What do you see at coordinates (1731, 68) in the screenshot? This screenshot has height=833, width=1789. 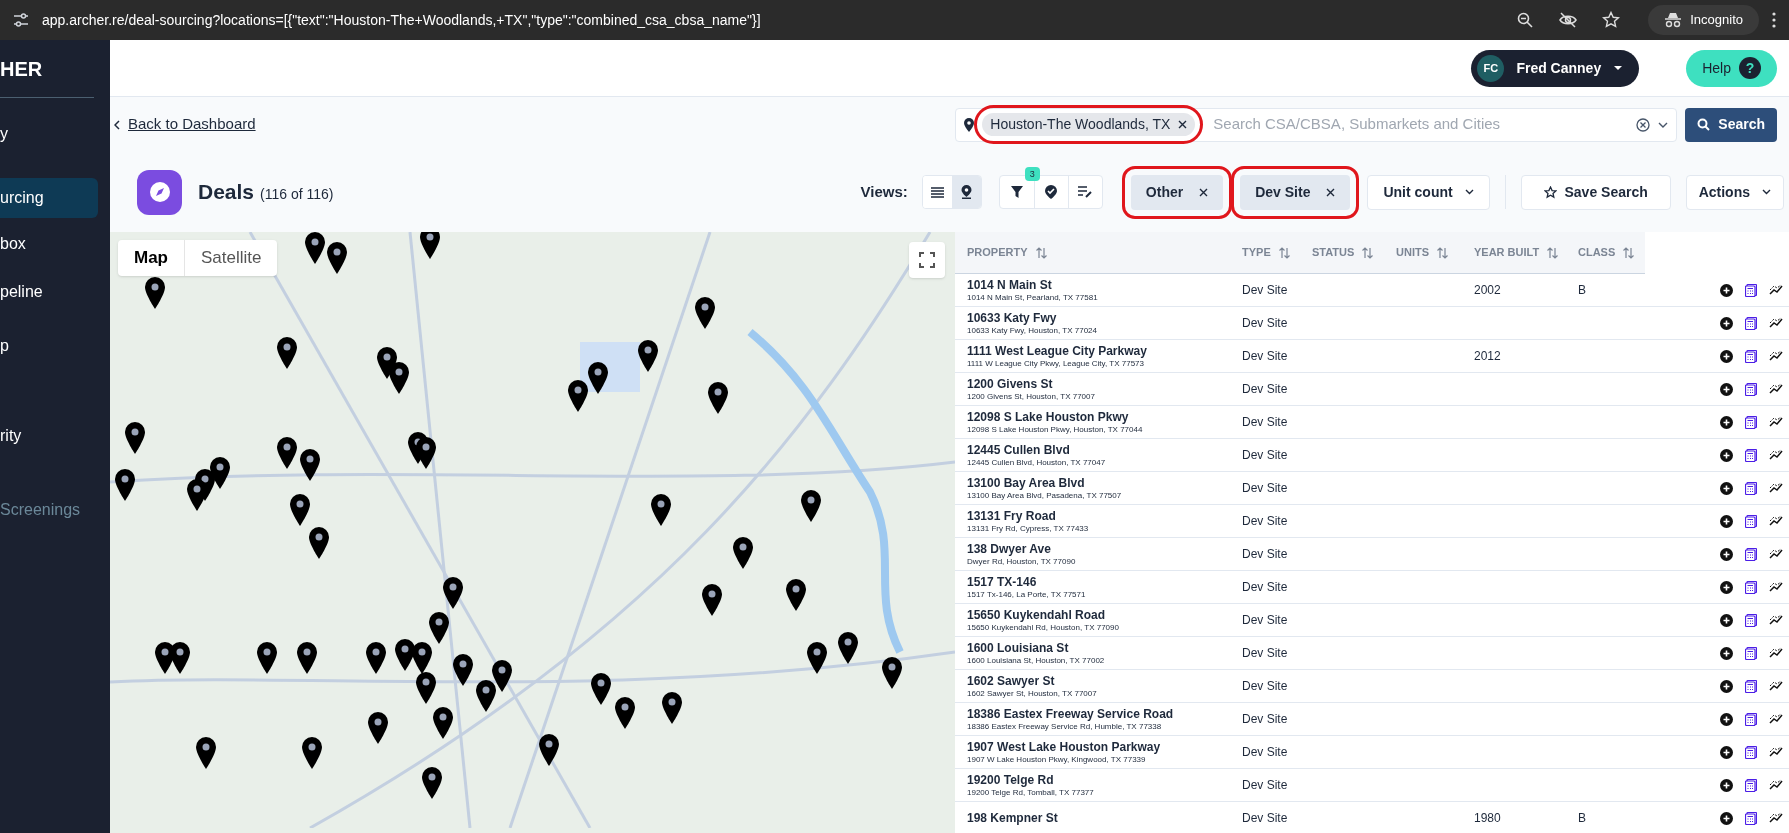 I see `help-button: Help ?` at bounding box center [1731, 68].